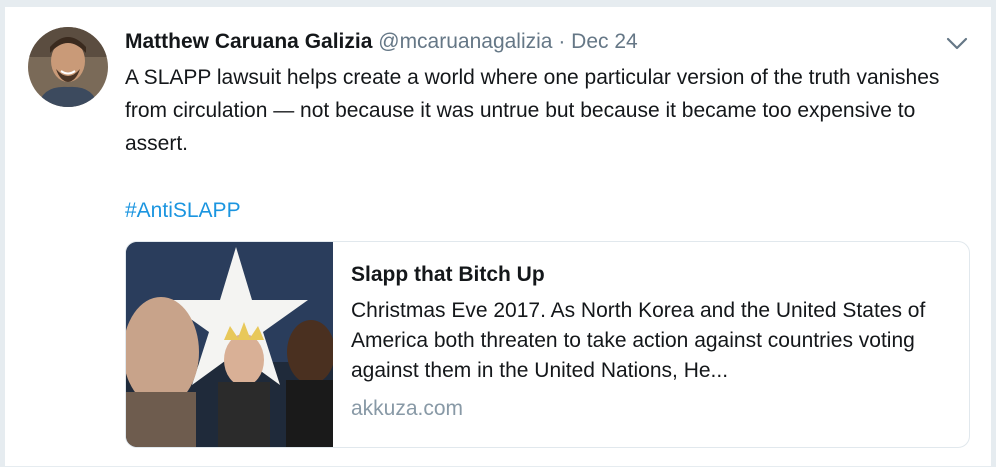 The image size is (996, 467). I want to click on avatar, so click(68, 67).